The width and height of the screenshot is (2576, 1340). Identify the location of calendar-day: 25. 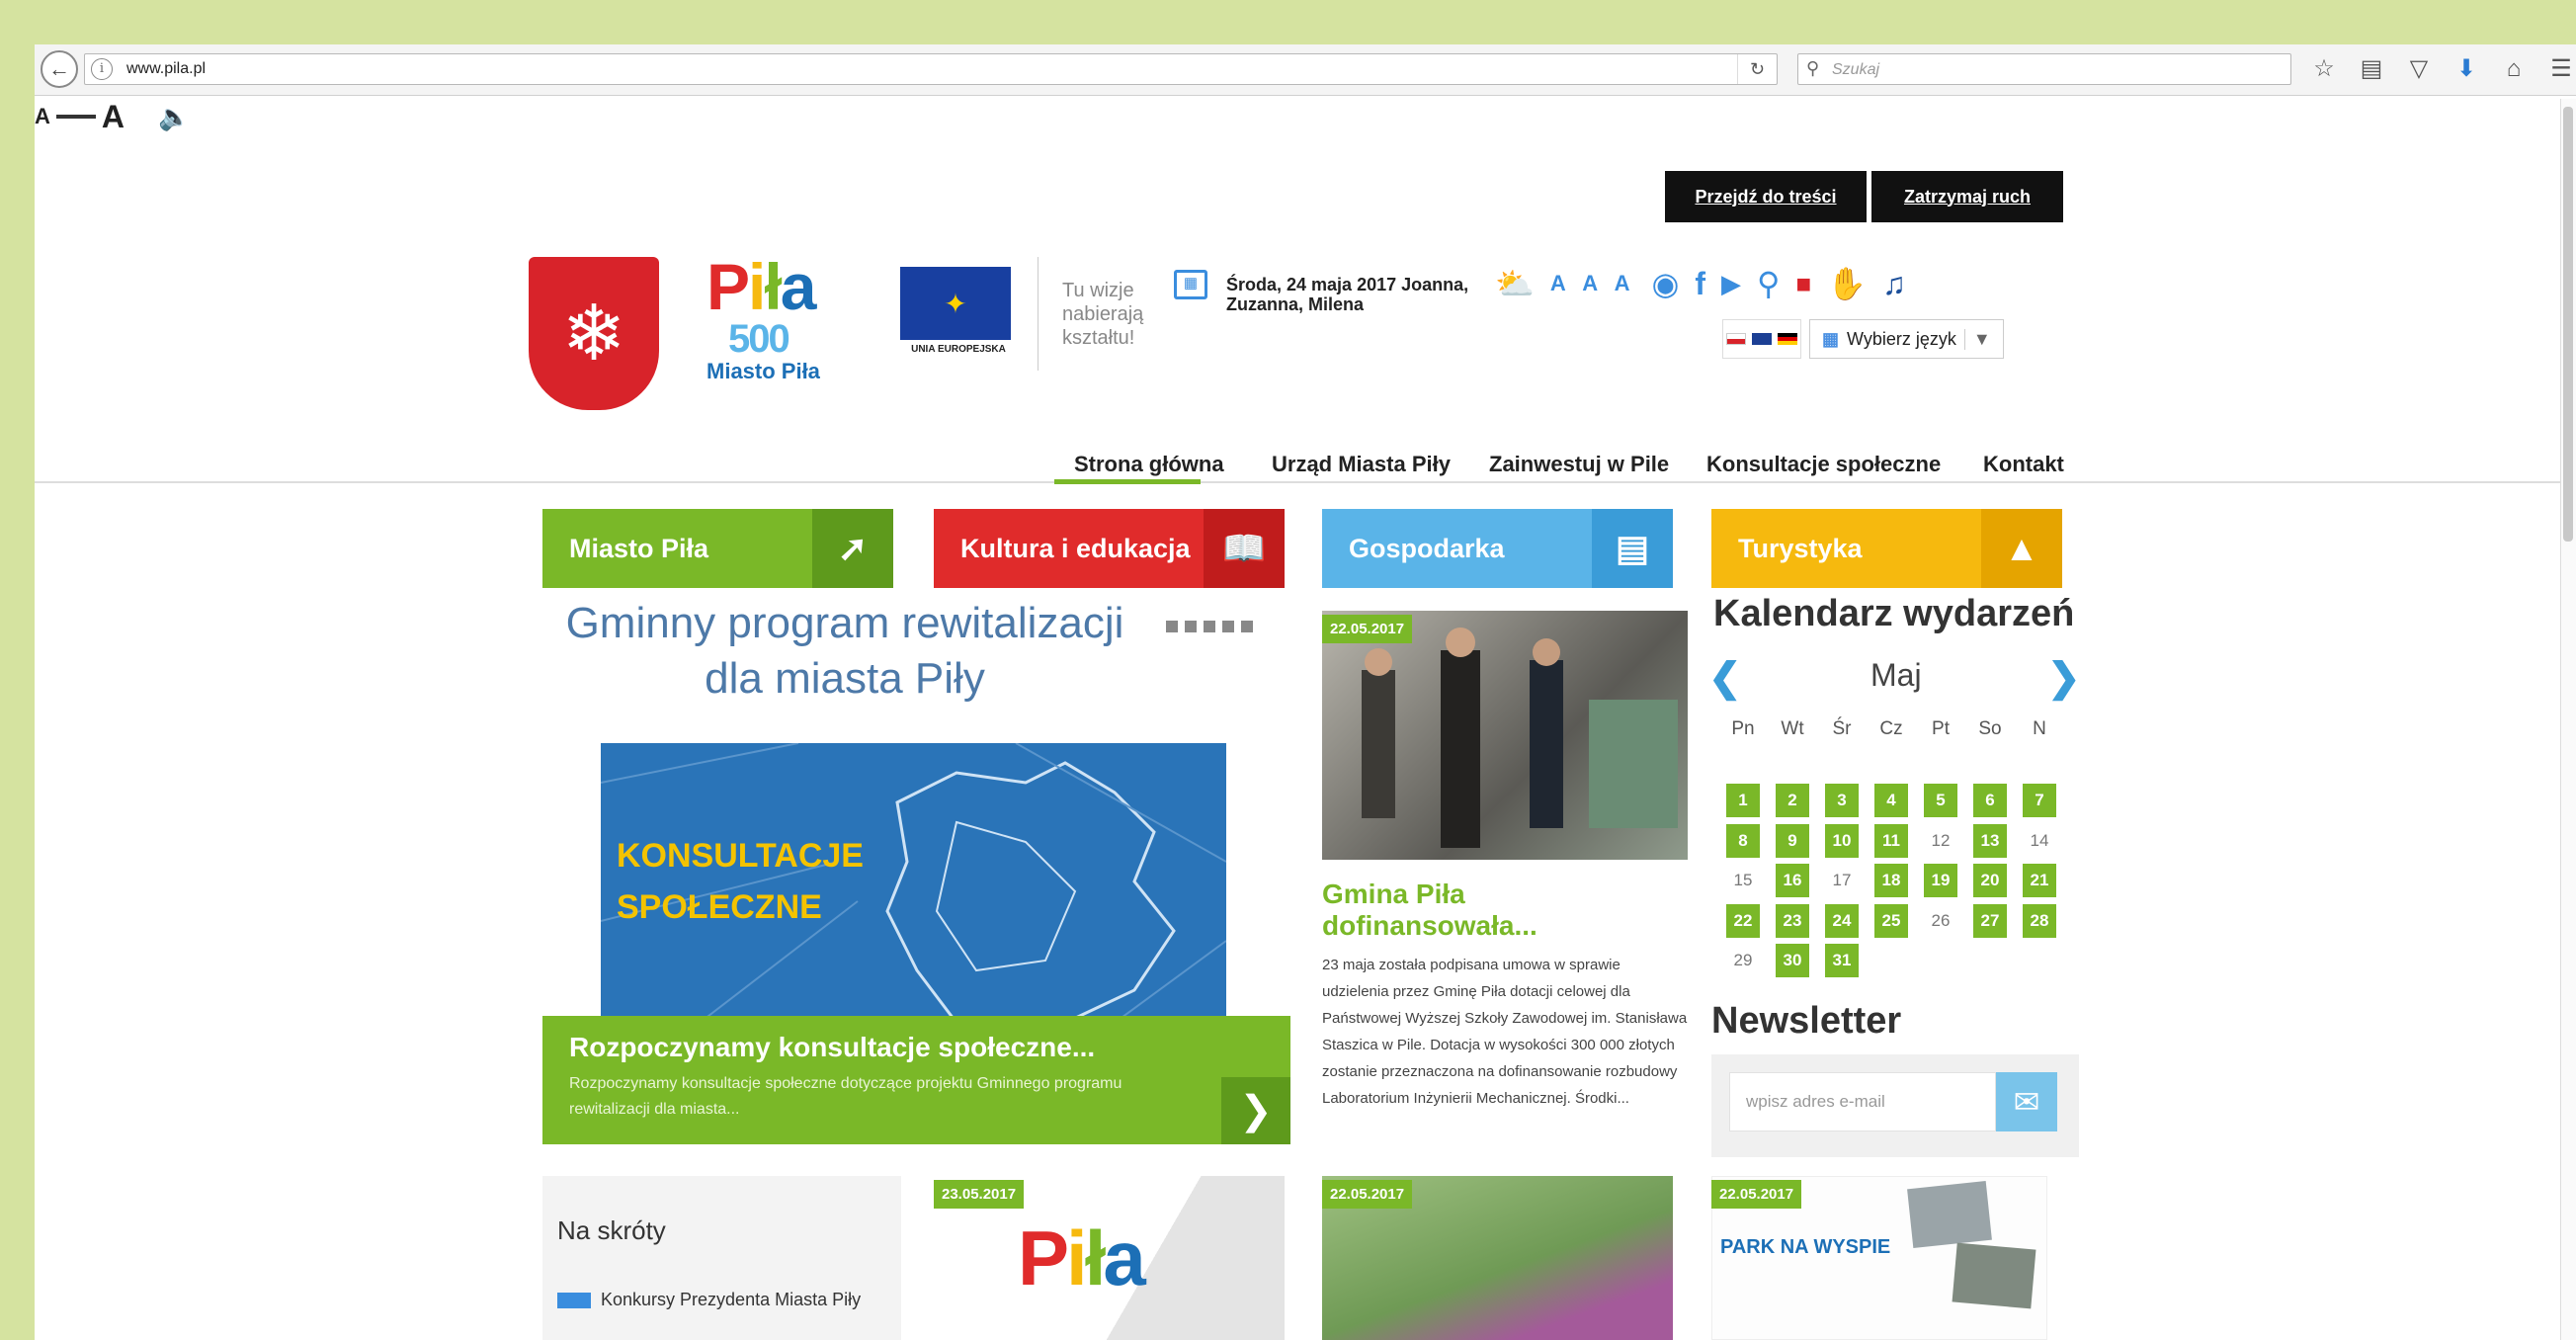
(1891, 920).